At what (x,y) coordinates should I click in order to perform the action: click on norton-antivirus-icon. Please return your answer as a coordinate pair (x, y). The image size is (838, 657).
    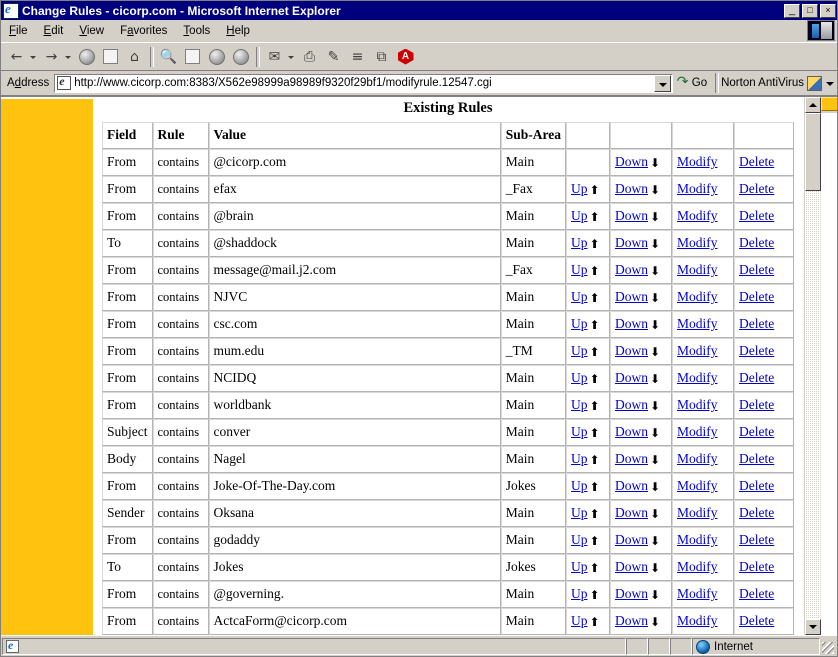
    Looking at the image, I should click on (405, 57).